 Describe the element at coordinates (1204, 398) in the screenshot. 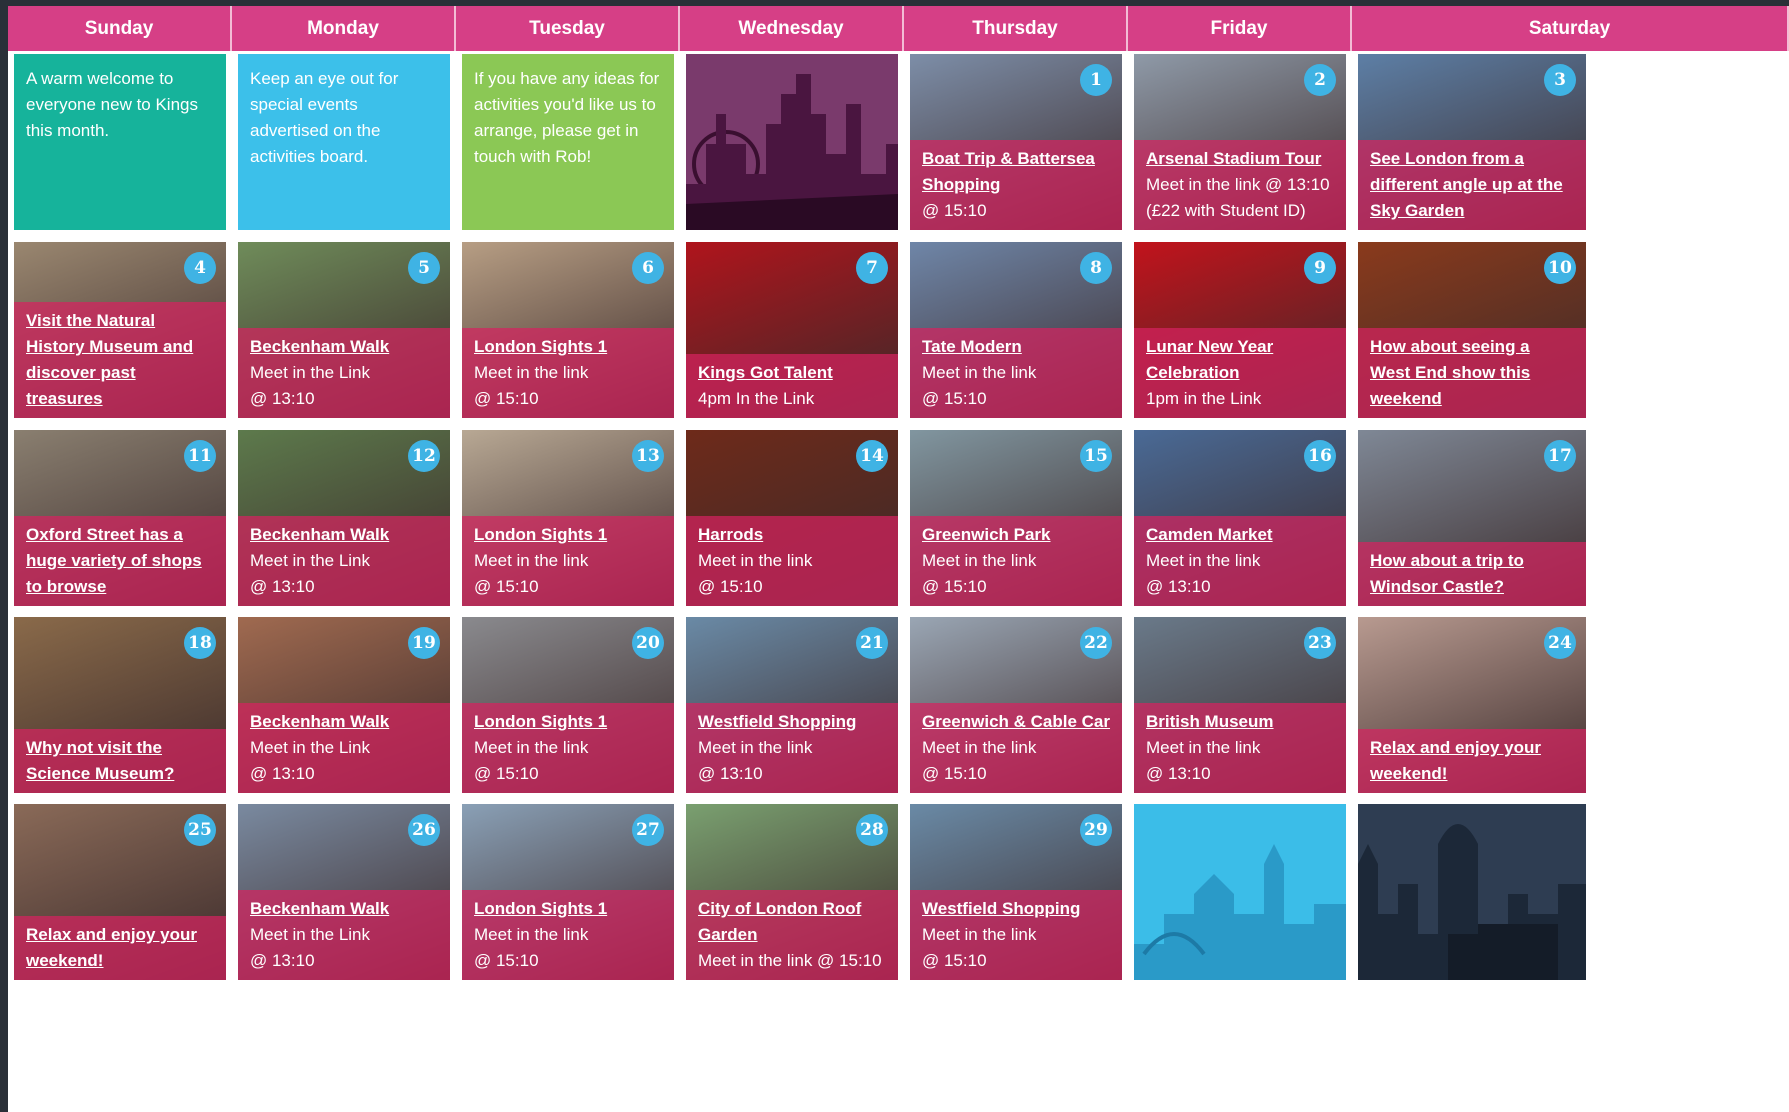

I see `event-detail: 1pm in the Link` at that location.